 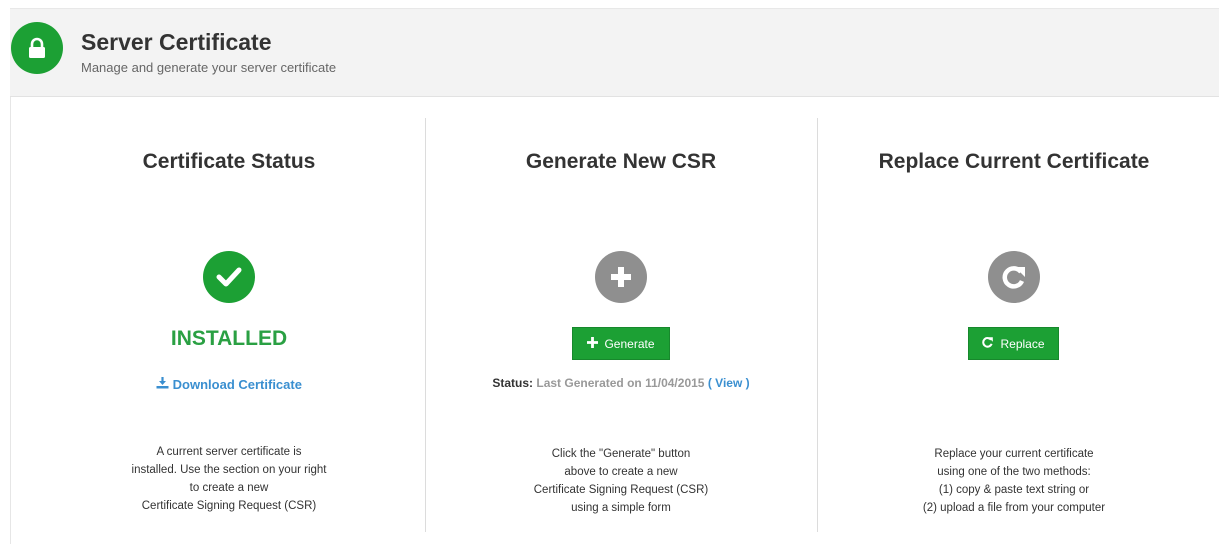 I want to click on panel-title: Replace Current Certificate, so click(x=1014, y=161).